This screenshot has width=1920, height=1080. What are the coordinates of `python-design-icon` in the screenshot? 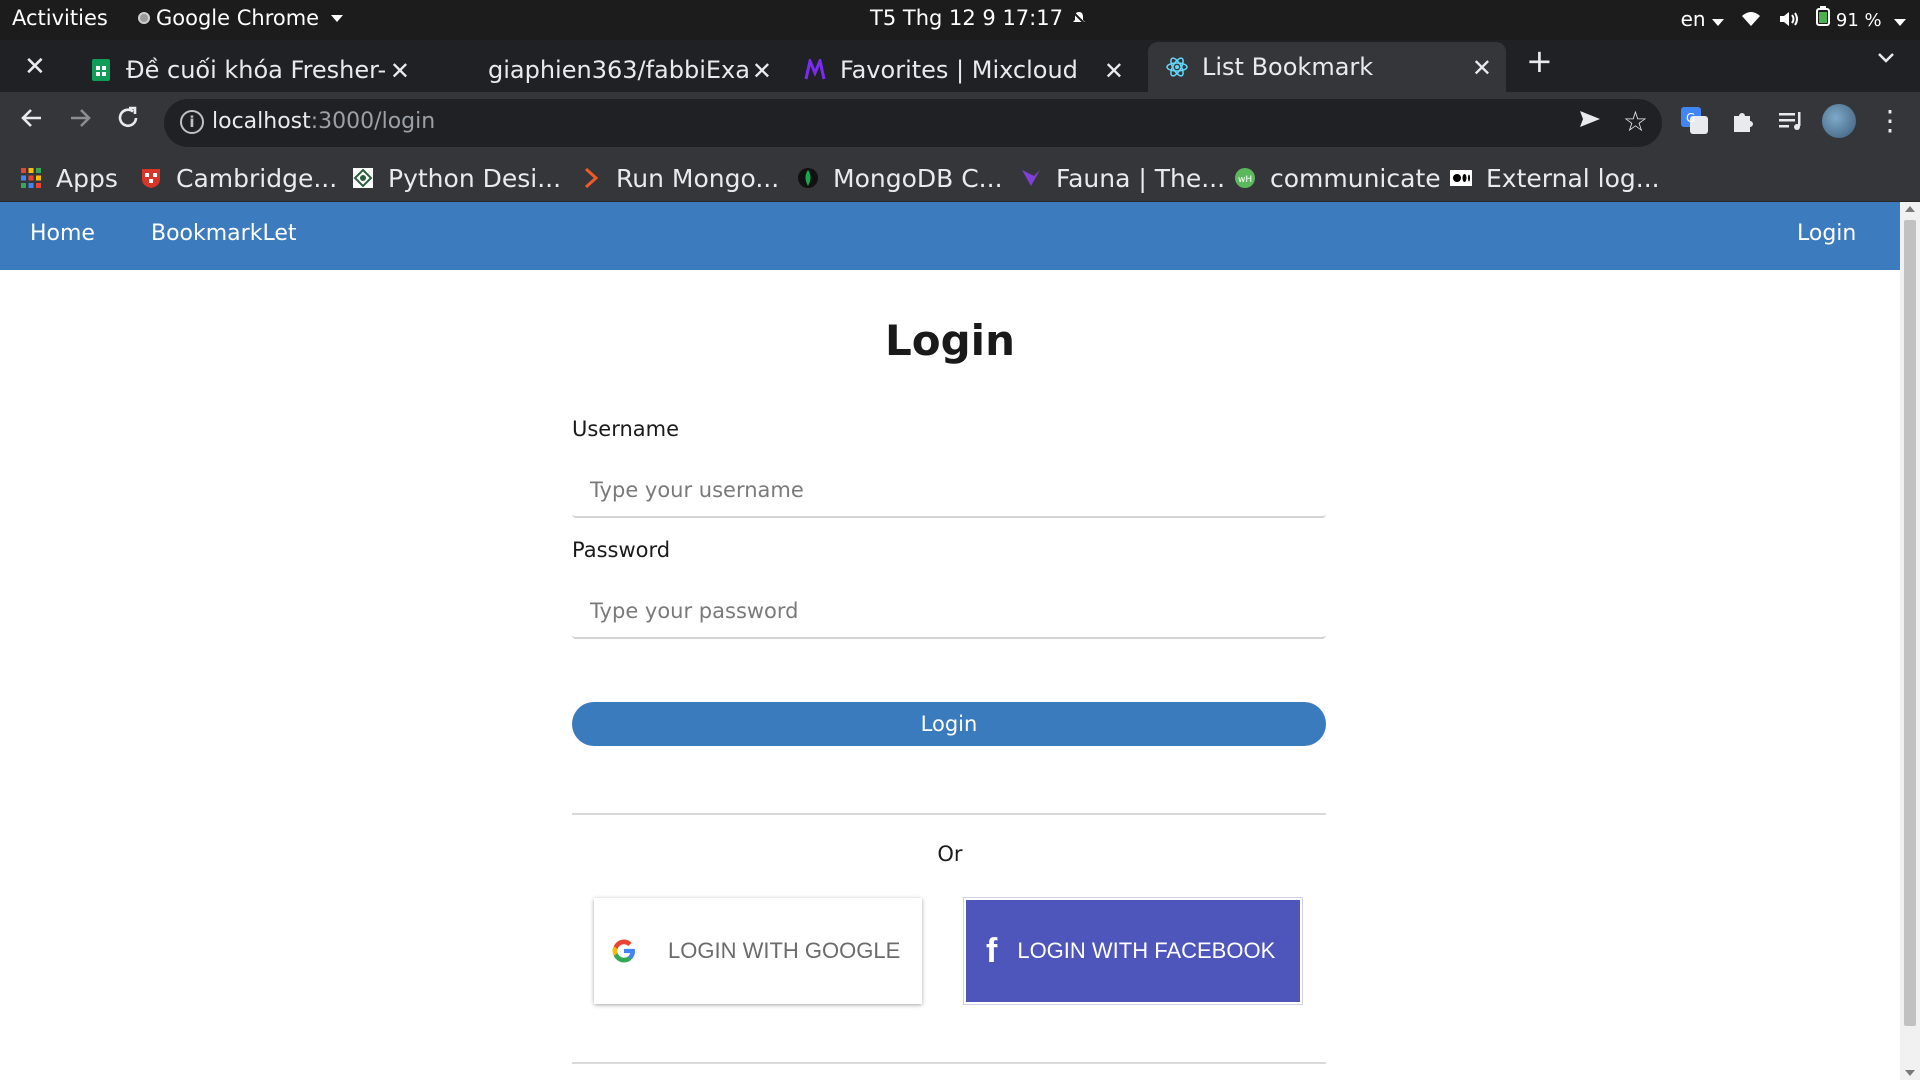 It's located at (363, 178).